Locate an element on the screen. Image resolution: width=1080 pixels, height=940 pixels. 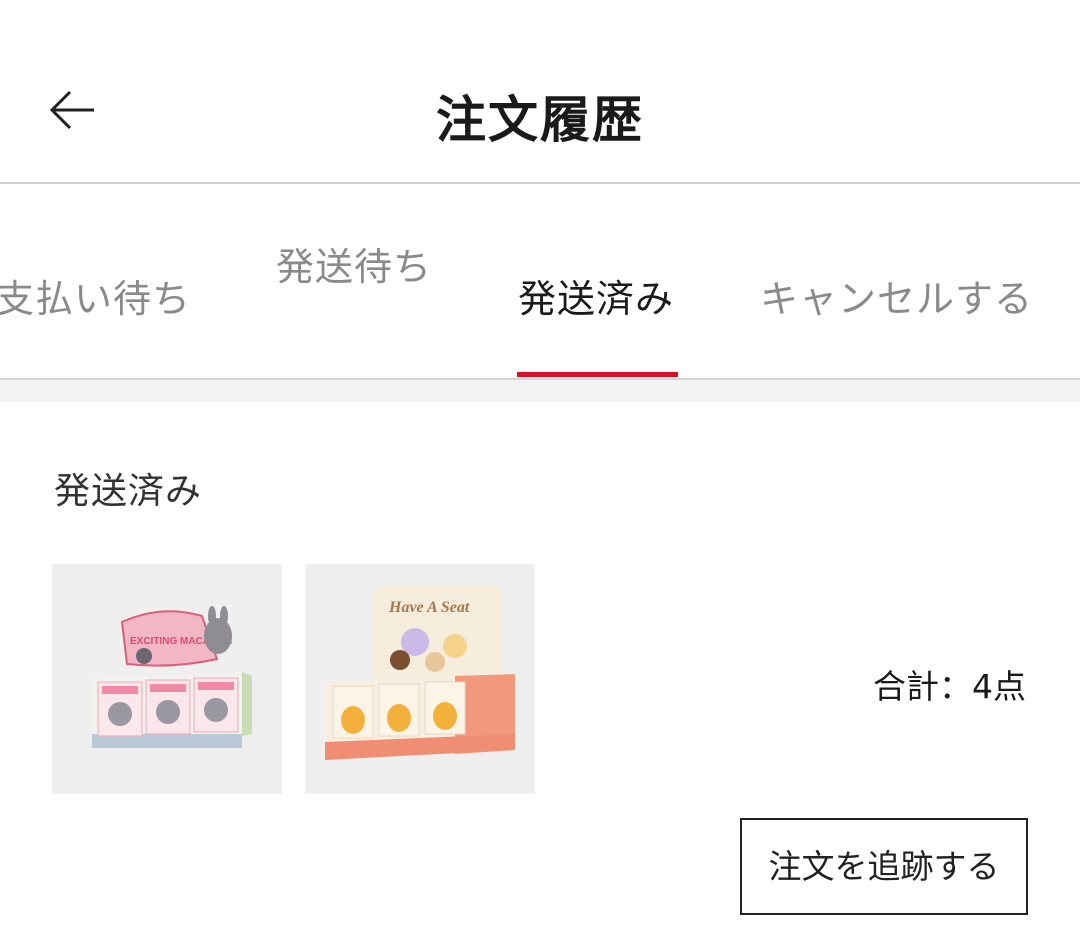
tab-awaiting-payment: 支払い待ち is located at coordinates (95, 295).